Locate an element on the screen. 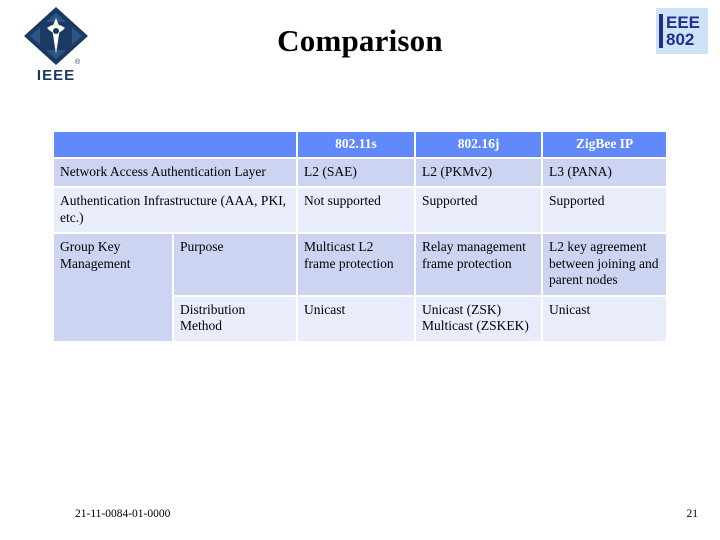 Image resolution: width=720 pixels, height=540 pixels. page-title: Comparison is located at coordinates (360, 40).